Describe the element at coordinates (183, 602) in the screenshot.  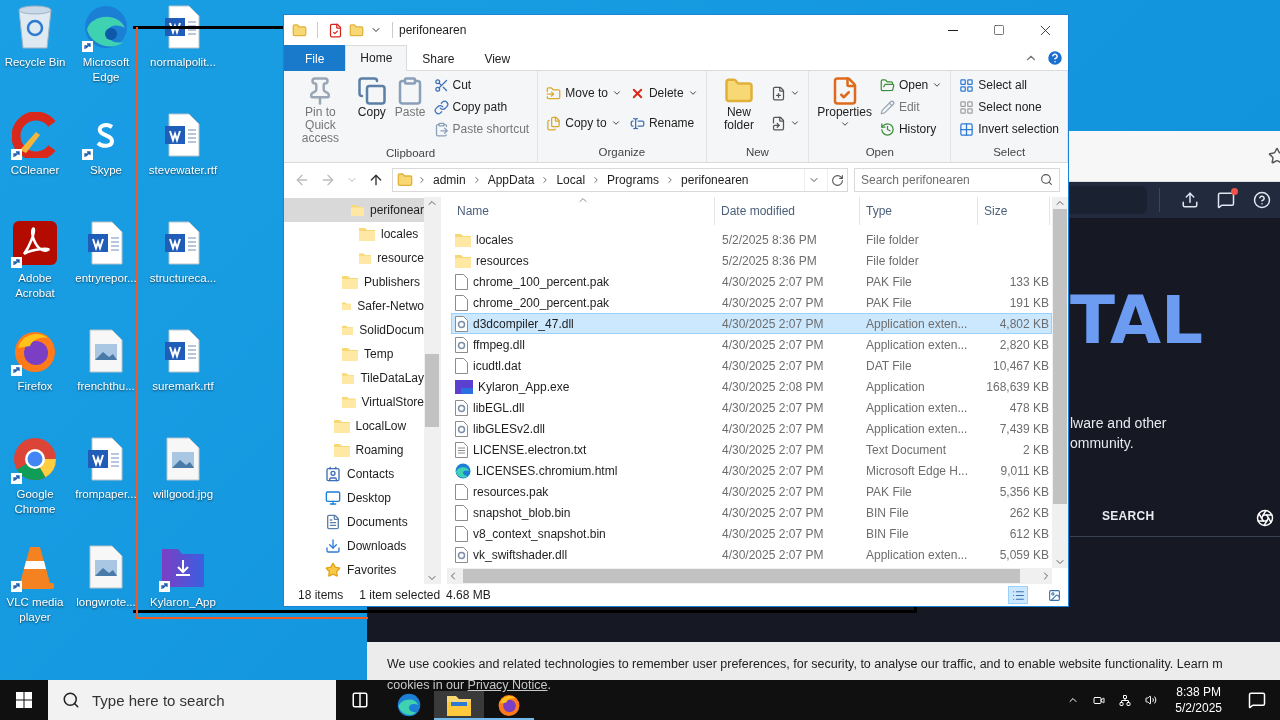
I see `icon-label: Kylaron_App` at that location.